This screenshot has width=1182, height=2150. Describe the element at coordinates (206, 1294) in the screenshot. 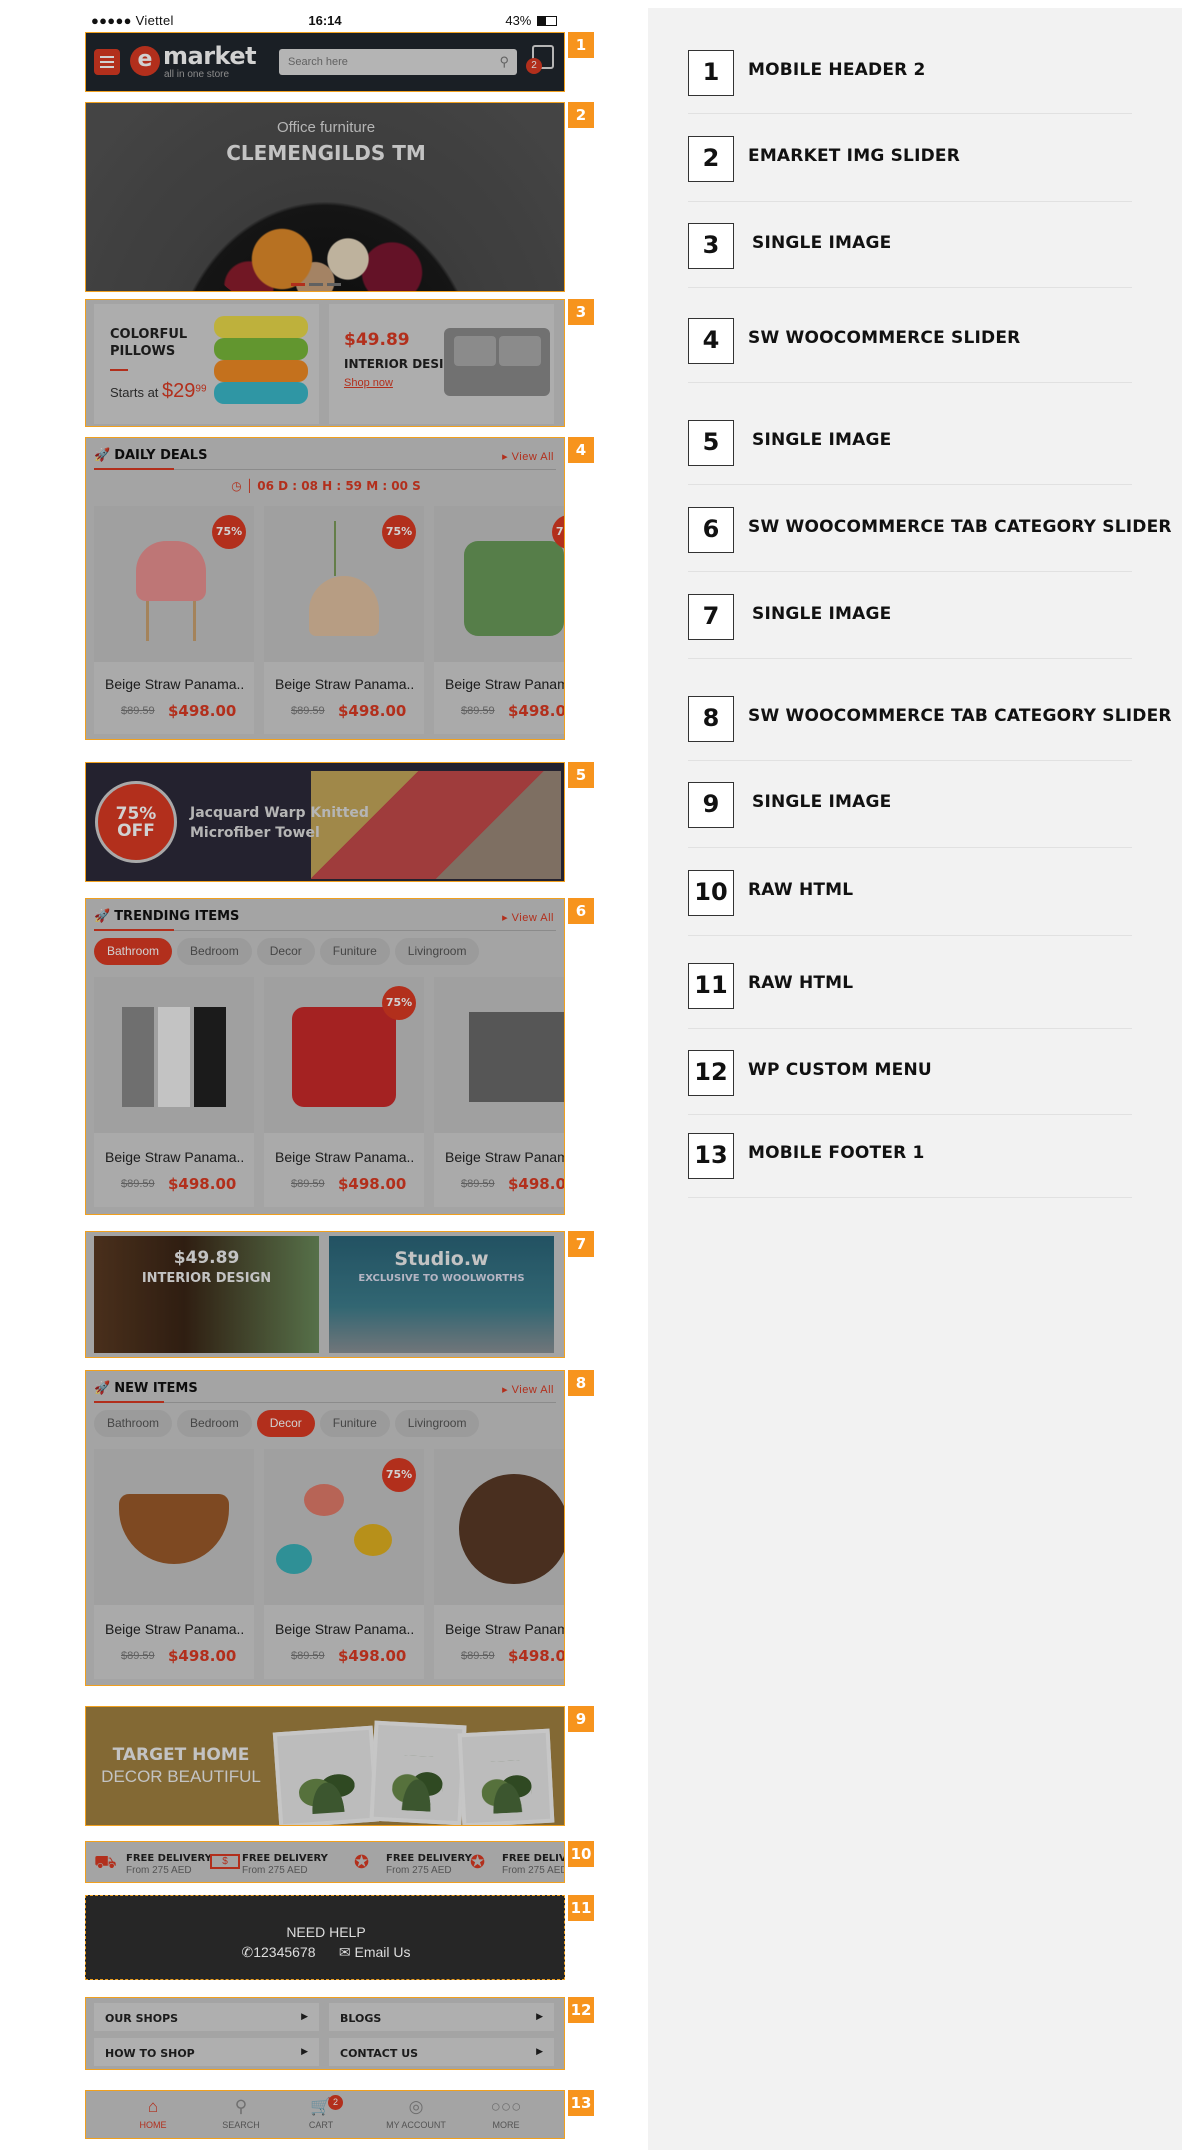

I see `interior-design-banner: $49.89 INTERIOR DESIGN` at that location.